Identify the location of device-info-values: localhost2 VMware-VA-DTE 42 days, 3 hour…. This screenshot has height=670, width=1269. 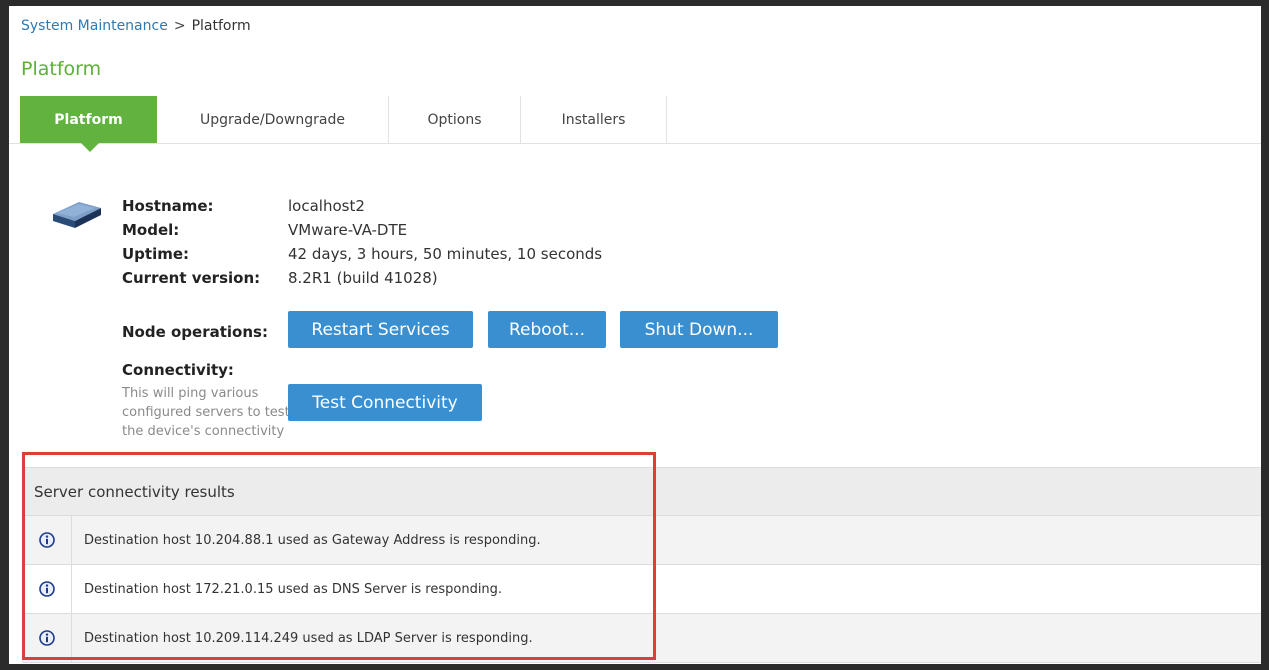
(445, 242).